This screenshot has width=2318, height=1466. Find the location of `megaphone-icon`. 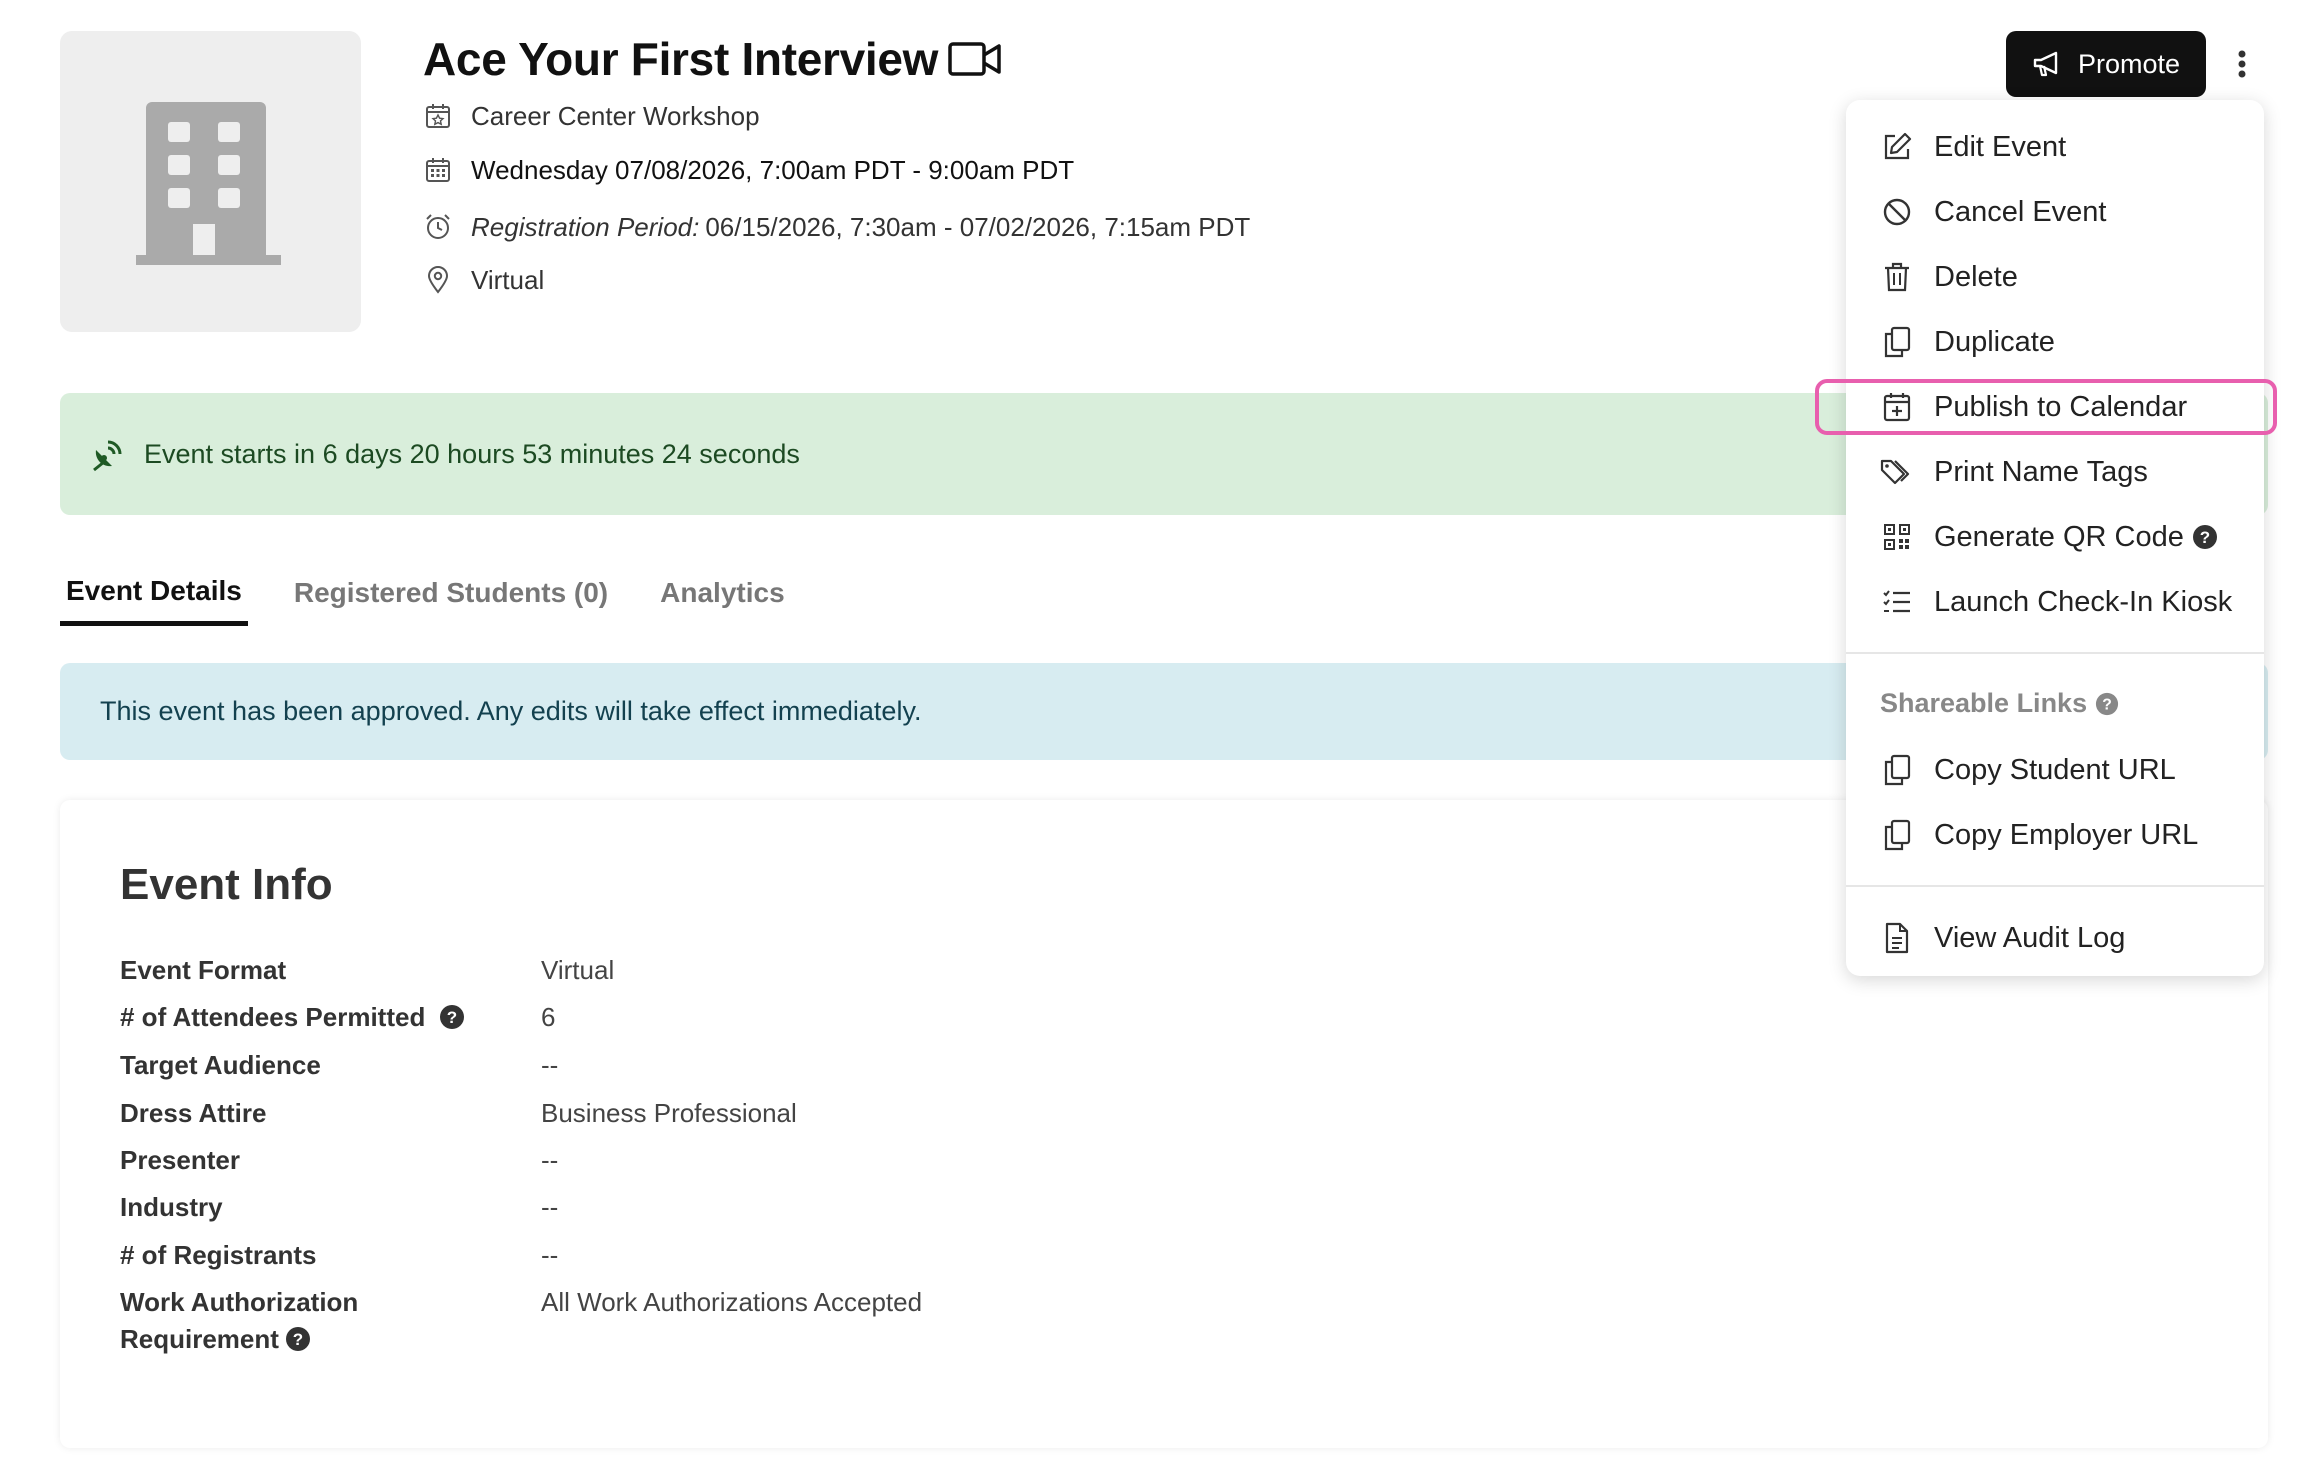

megaphone-icon is located at coordinates (2045, 64).